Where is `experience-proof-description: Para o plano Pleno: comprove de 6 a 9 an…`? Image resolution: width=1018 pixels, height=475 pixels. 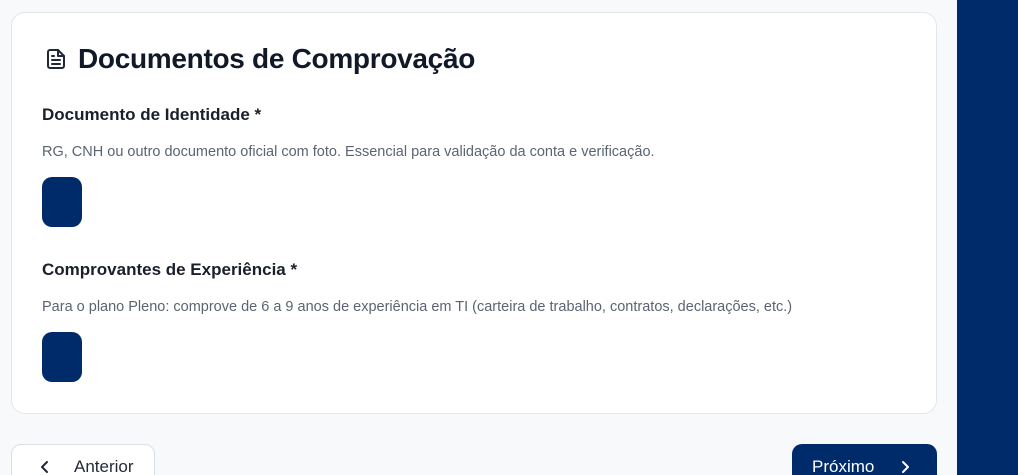
experience-proof-description: Para o plano Pleno: comprove de 6 a 9 an… is located at coordinates (417, 307).